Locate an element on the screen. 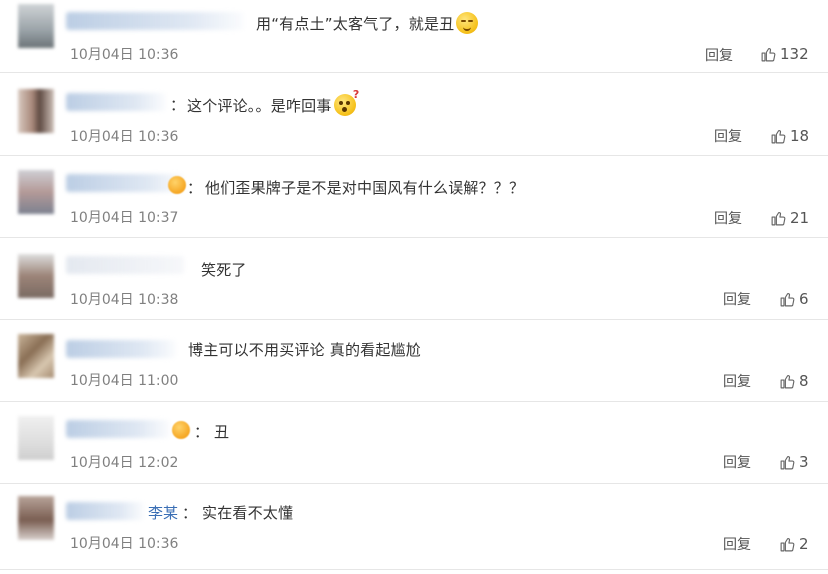 The height and width of the screenshot is (574, 828). like-count: 2 is located at coordinates (804, 544).